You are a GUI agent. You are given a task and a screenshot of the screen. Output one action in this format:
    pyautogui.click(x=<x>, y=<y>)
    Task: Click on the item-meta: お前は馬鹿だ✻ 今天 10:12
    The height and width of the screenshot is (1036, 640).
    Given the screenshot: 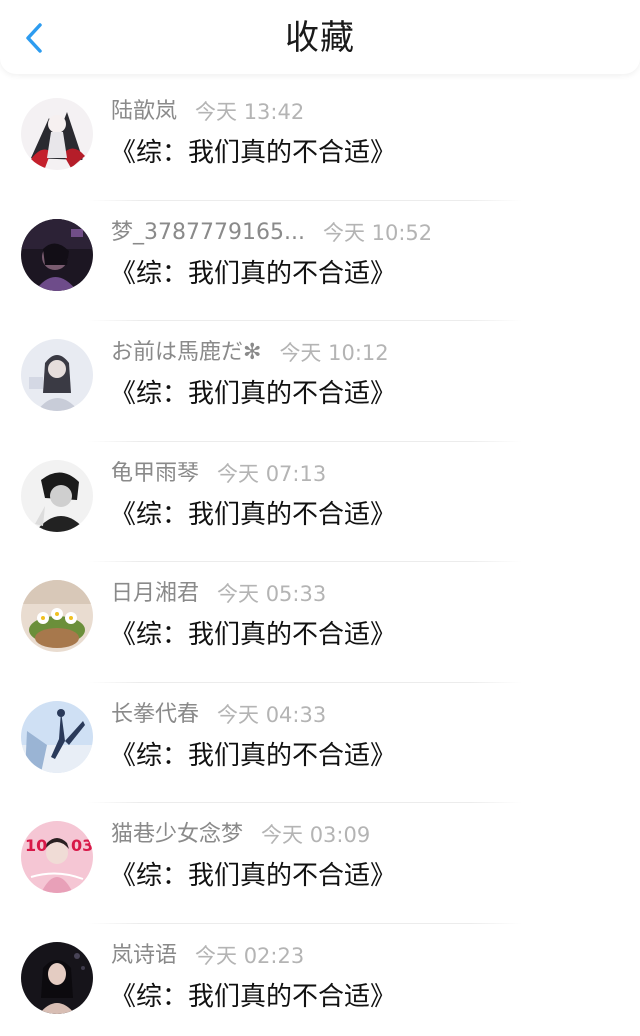 What is the action you would take?
    pyautogui.click(x=250, y=353)
    